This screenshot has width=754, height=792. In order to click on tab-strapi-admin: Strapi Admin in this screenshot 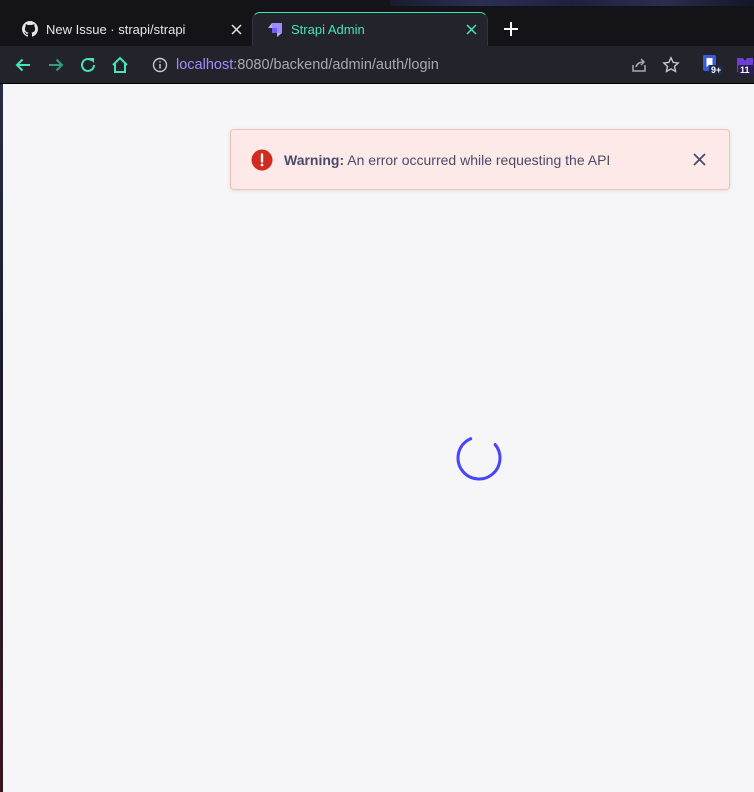, I will do `click(370, 29)`.